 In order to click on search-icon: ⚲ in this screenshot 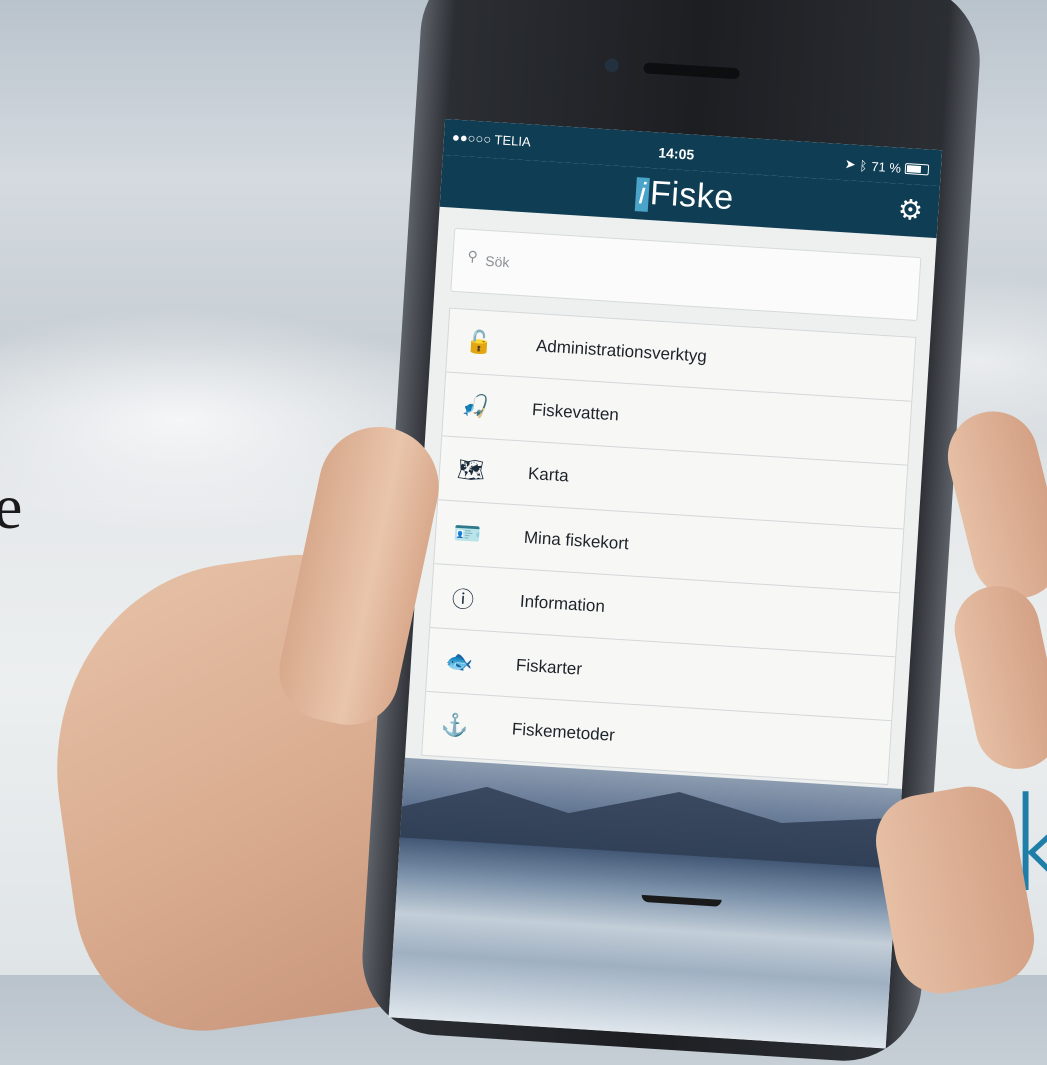, I will do `click(473, 256)`.